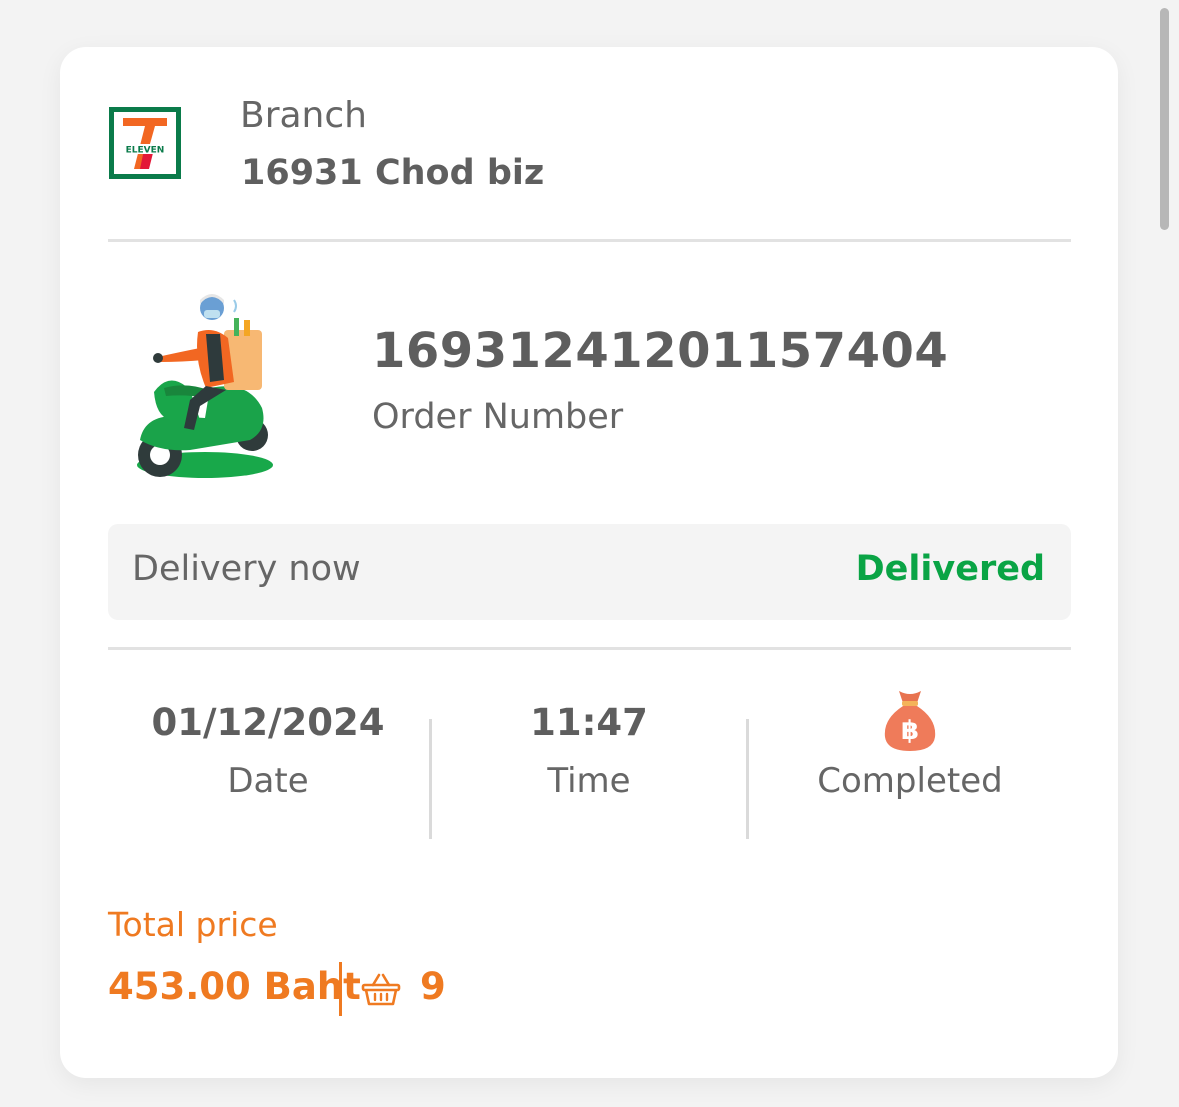 The image size is (1179, 1107). I want to click on page-scrollbar, so click(1164, 119).